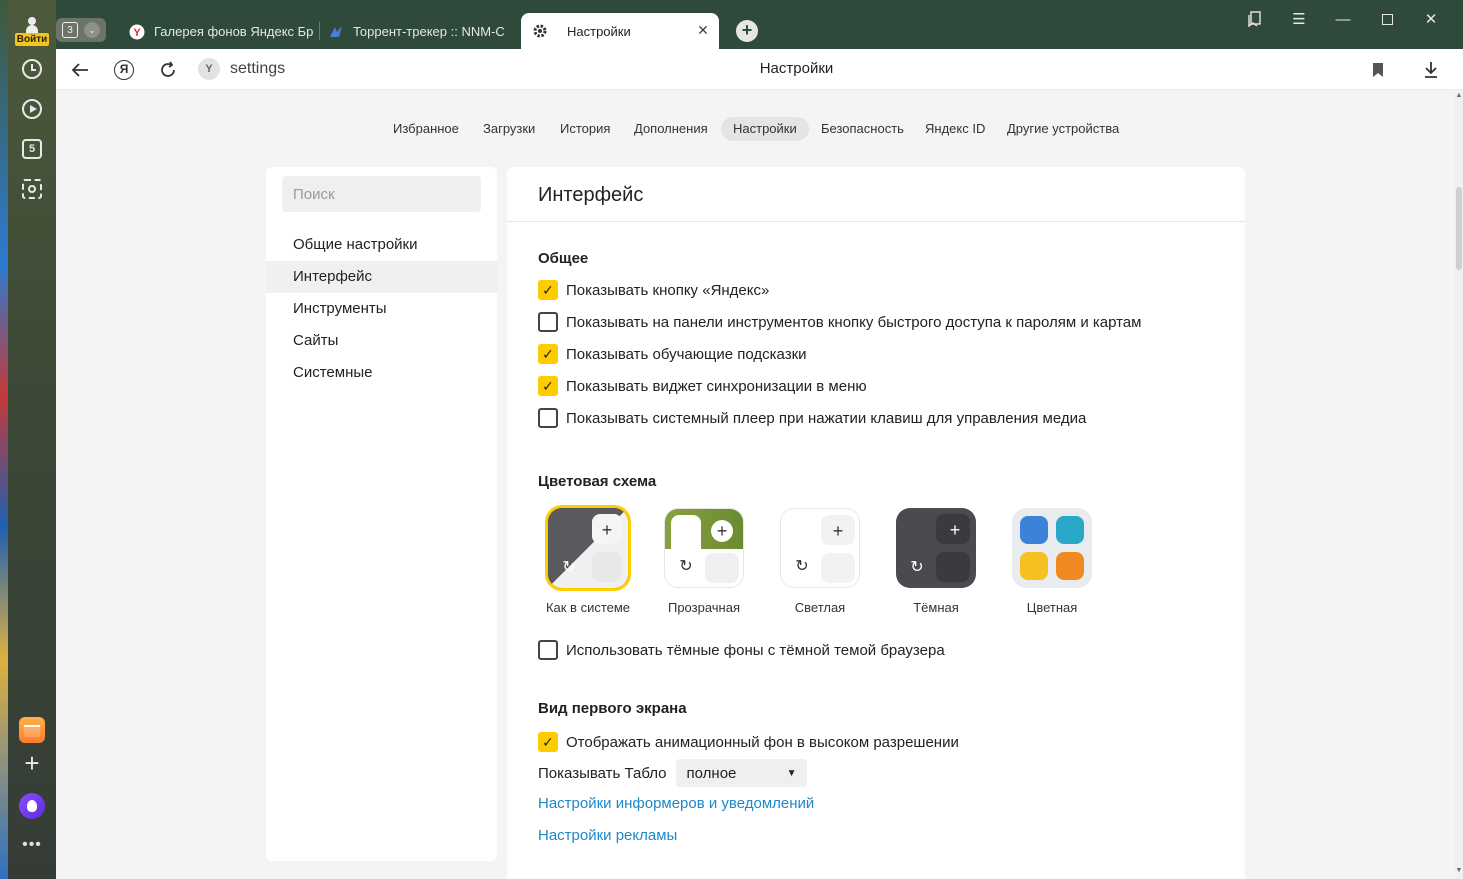  What do you see at coordinates (747, 31) in the screenshot?
I see `new-tab-button: +` at bounding box center [747, 31].